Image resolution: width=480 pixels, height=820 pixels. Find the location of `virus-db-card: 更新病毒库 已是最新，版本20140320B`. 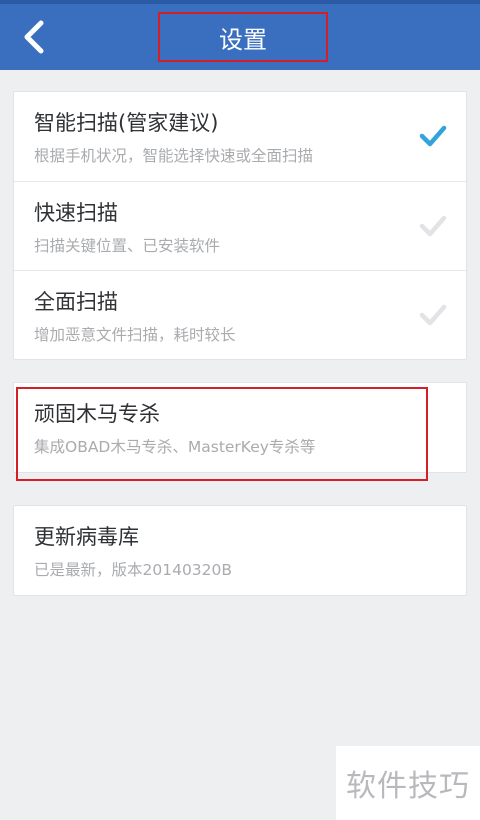

virus-db-card: 更新病毒库 已是最新，版本20140320B is located at coordinates (240, 550).